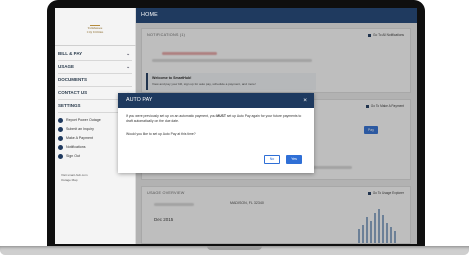 The width and height of the screenshot is (469, 271). What do you see at coordinates (305, 100) in the screenshot?
I see `close-icon: ×` at bounding box center [305, 100].